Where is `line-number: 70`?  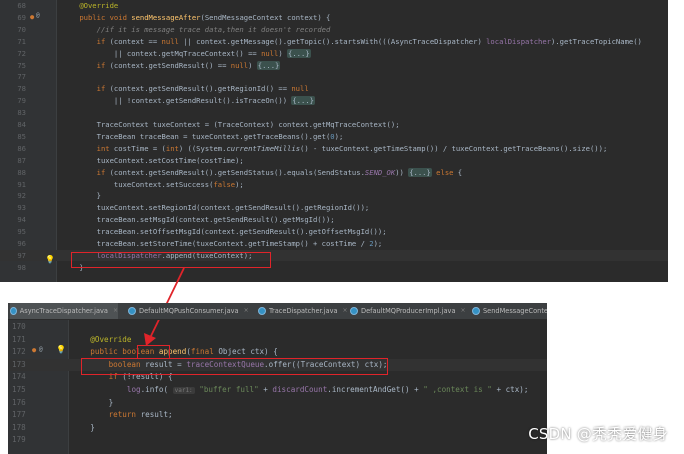
line-number: 70 is located at coordinates (21, 29).